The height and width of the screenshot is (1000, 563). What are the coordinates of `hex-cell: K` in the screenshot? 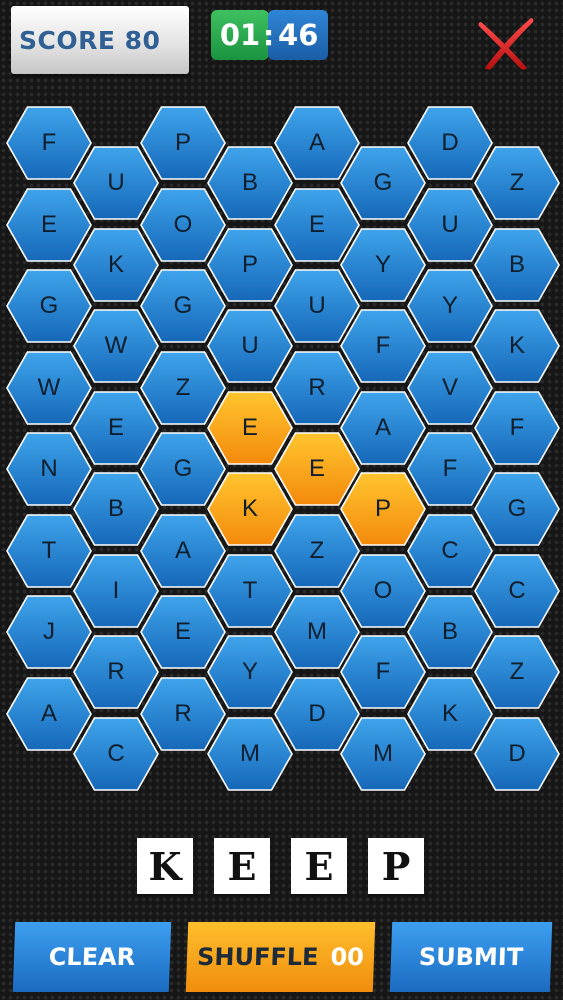 It's located at (517, 346).